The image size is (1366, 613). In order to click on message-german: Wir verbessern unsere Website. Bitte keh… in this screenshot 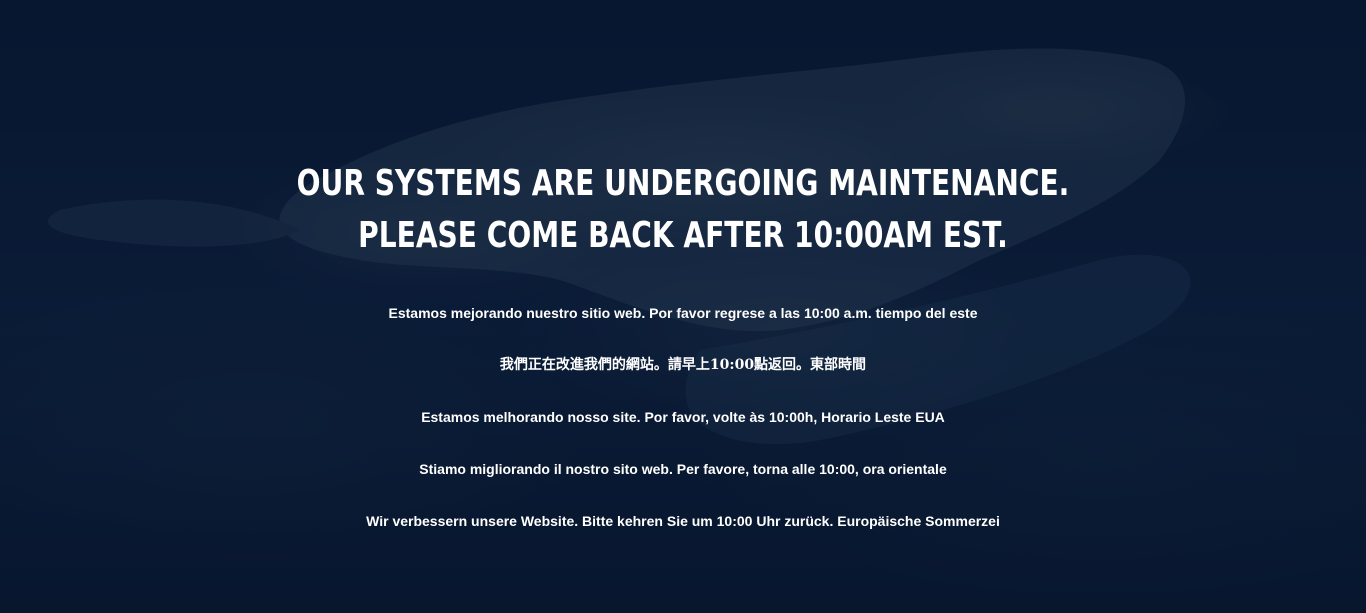, I will do `click(683, 521)`.